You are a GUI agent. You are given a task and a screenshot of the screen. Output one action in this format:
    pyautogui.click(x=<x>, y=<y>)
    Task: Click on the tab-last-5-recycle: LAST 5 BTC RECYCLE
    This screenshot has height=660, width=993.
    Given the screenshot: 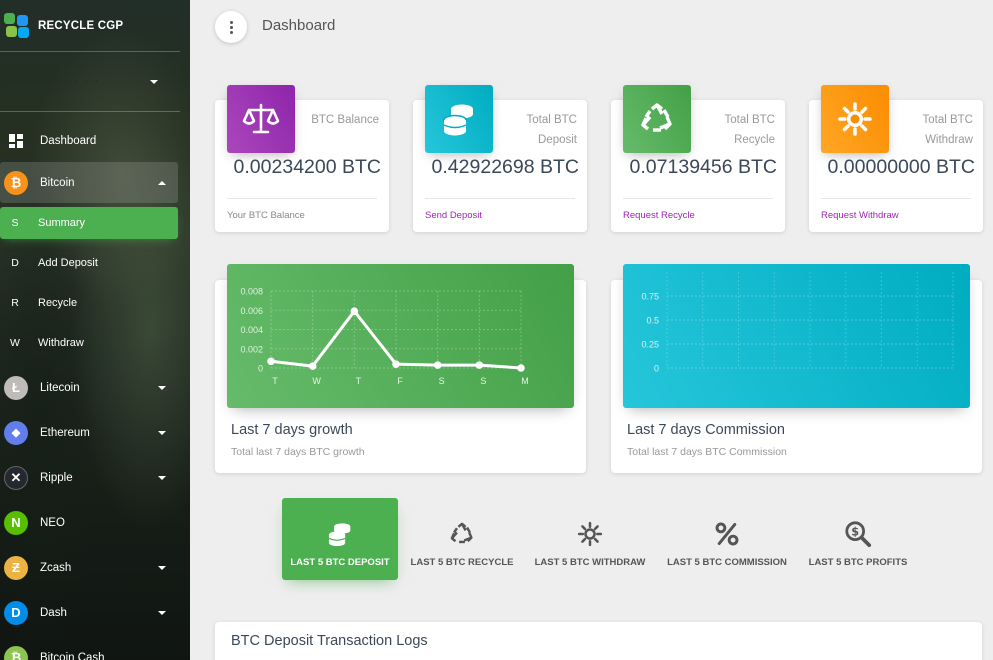 What is the action you would take?
    pyautogui.click(x=462, y=539)
    